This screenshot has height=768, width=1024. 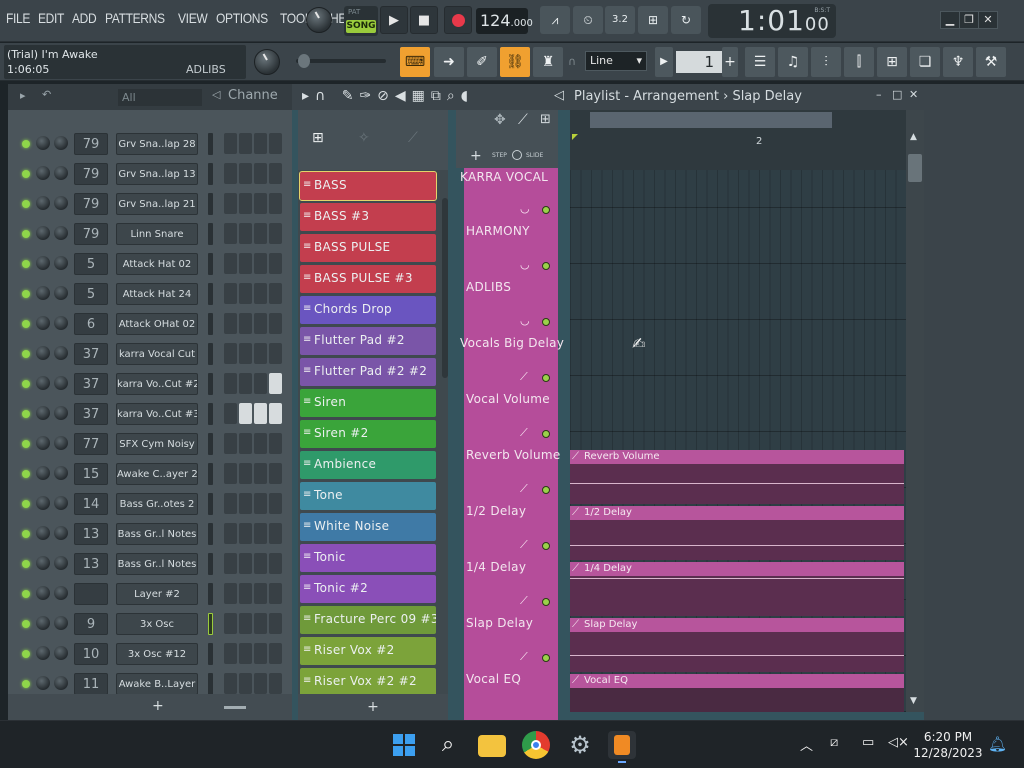 I want to click on arrow-right-icon: ▸, so click(x=23, y=95).